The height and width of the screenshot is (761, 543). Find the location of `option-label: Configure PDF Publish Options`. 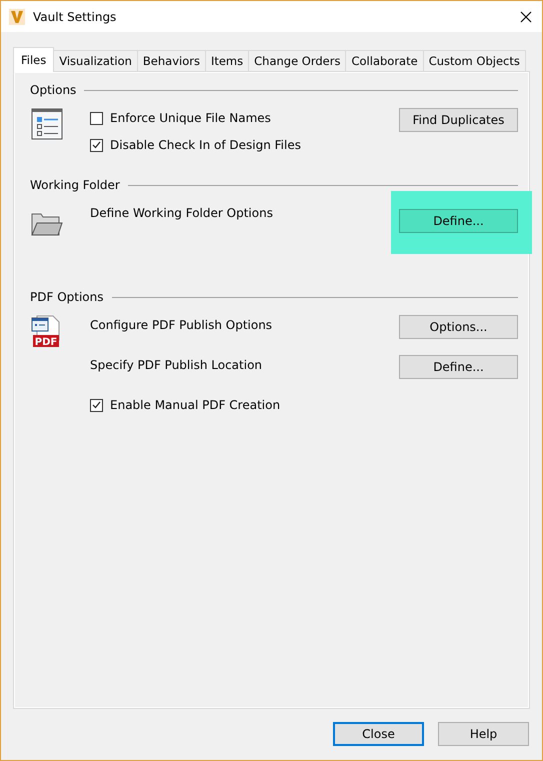

option-label: Configure PDF Publish Options is located at coordinates (181, 325).